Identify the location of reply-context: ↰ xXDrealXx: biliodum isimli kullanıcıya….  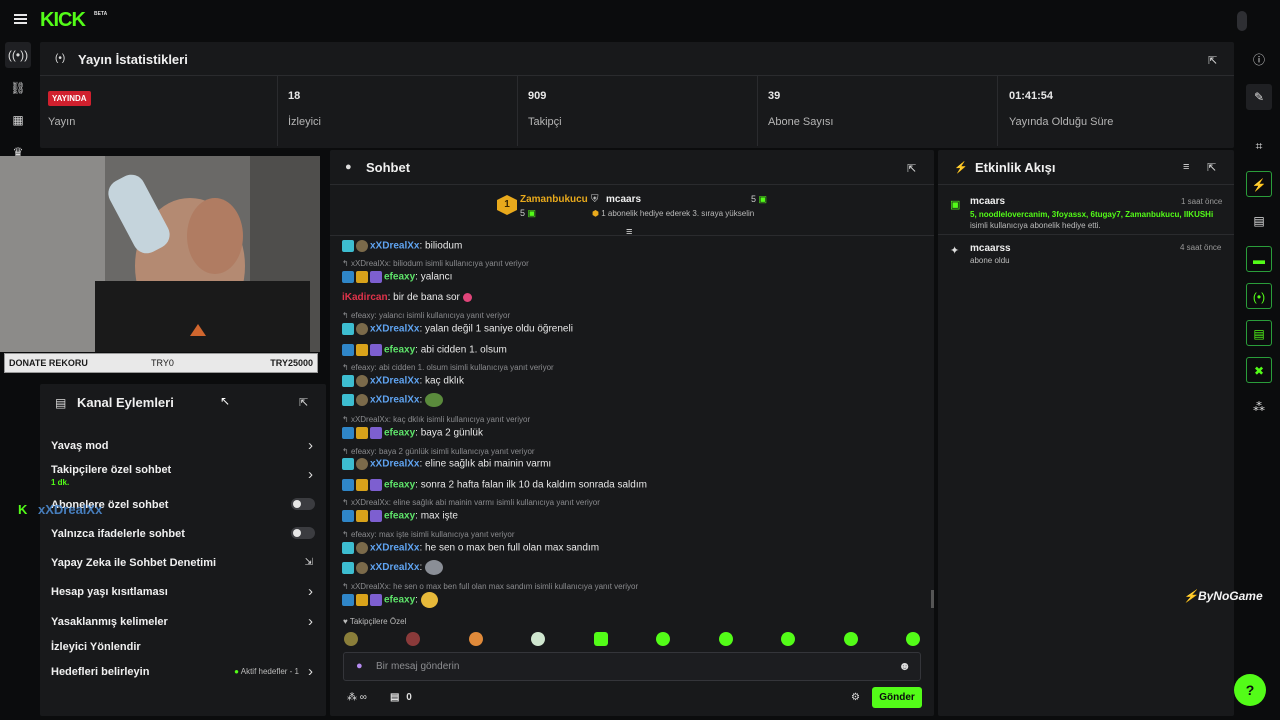
(435, 263).